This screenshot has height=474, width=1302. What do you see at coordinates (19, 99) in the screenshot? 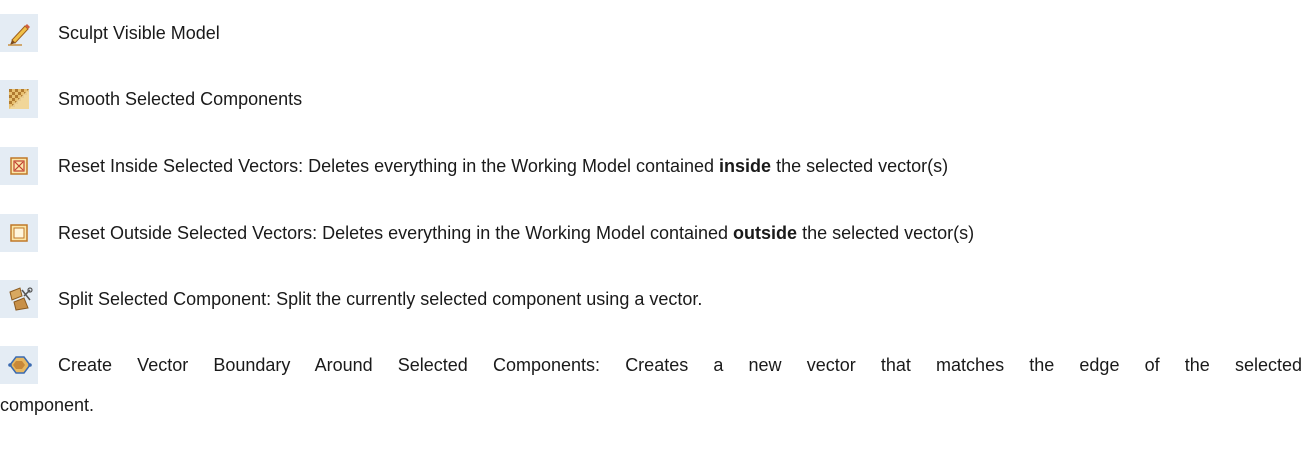
I see `smooth-texture-icon` at bounding box center [19, 99].